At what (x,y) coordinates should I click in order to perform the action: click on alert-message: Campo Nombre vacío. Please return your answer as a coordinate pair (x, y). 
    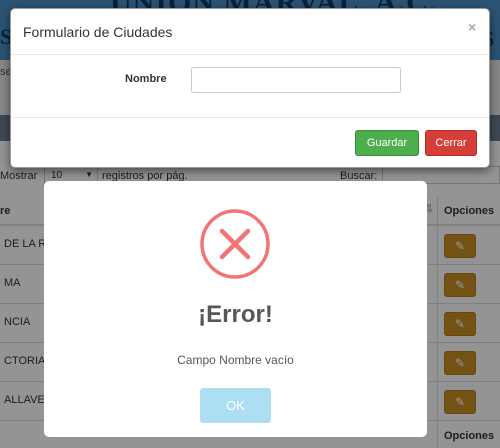
    Looking at the image, I should click on (235, 360).